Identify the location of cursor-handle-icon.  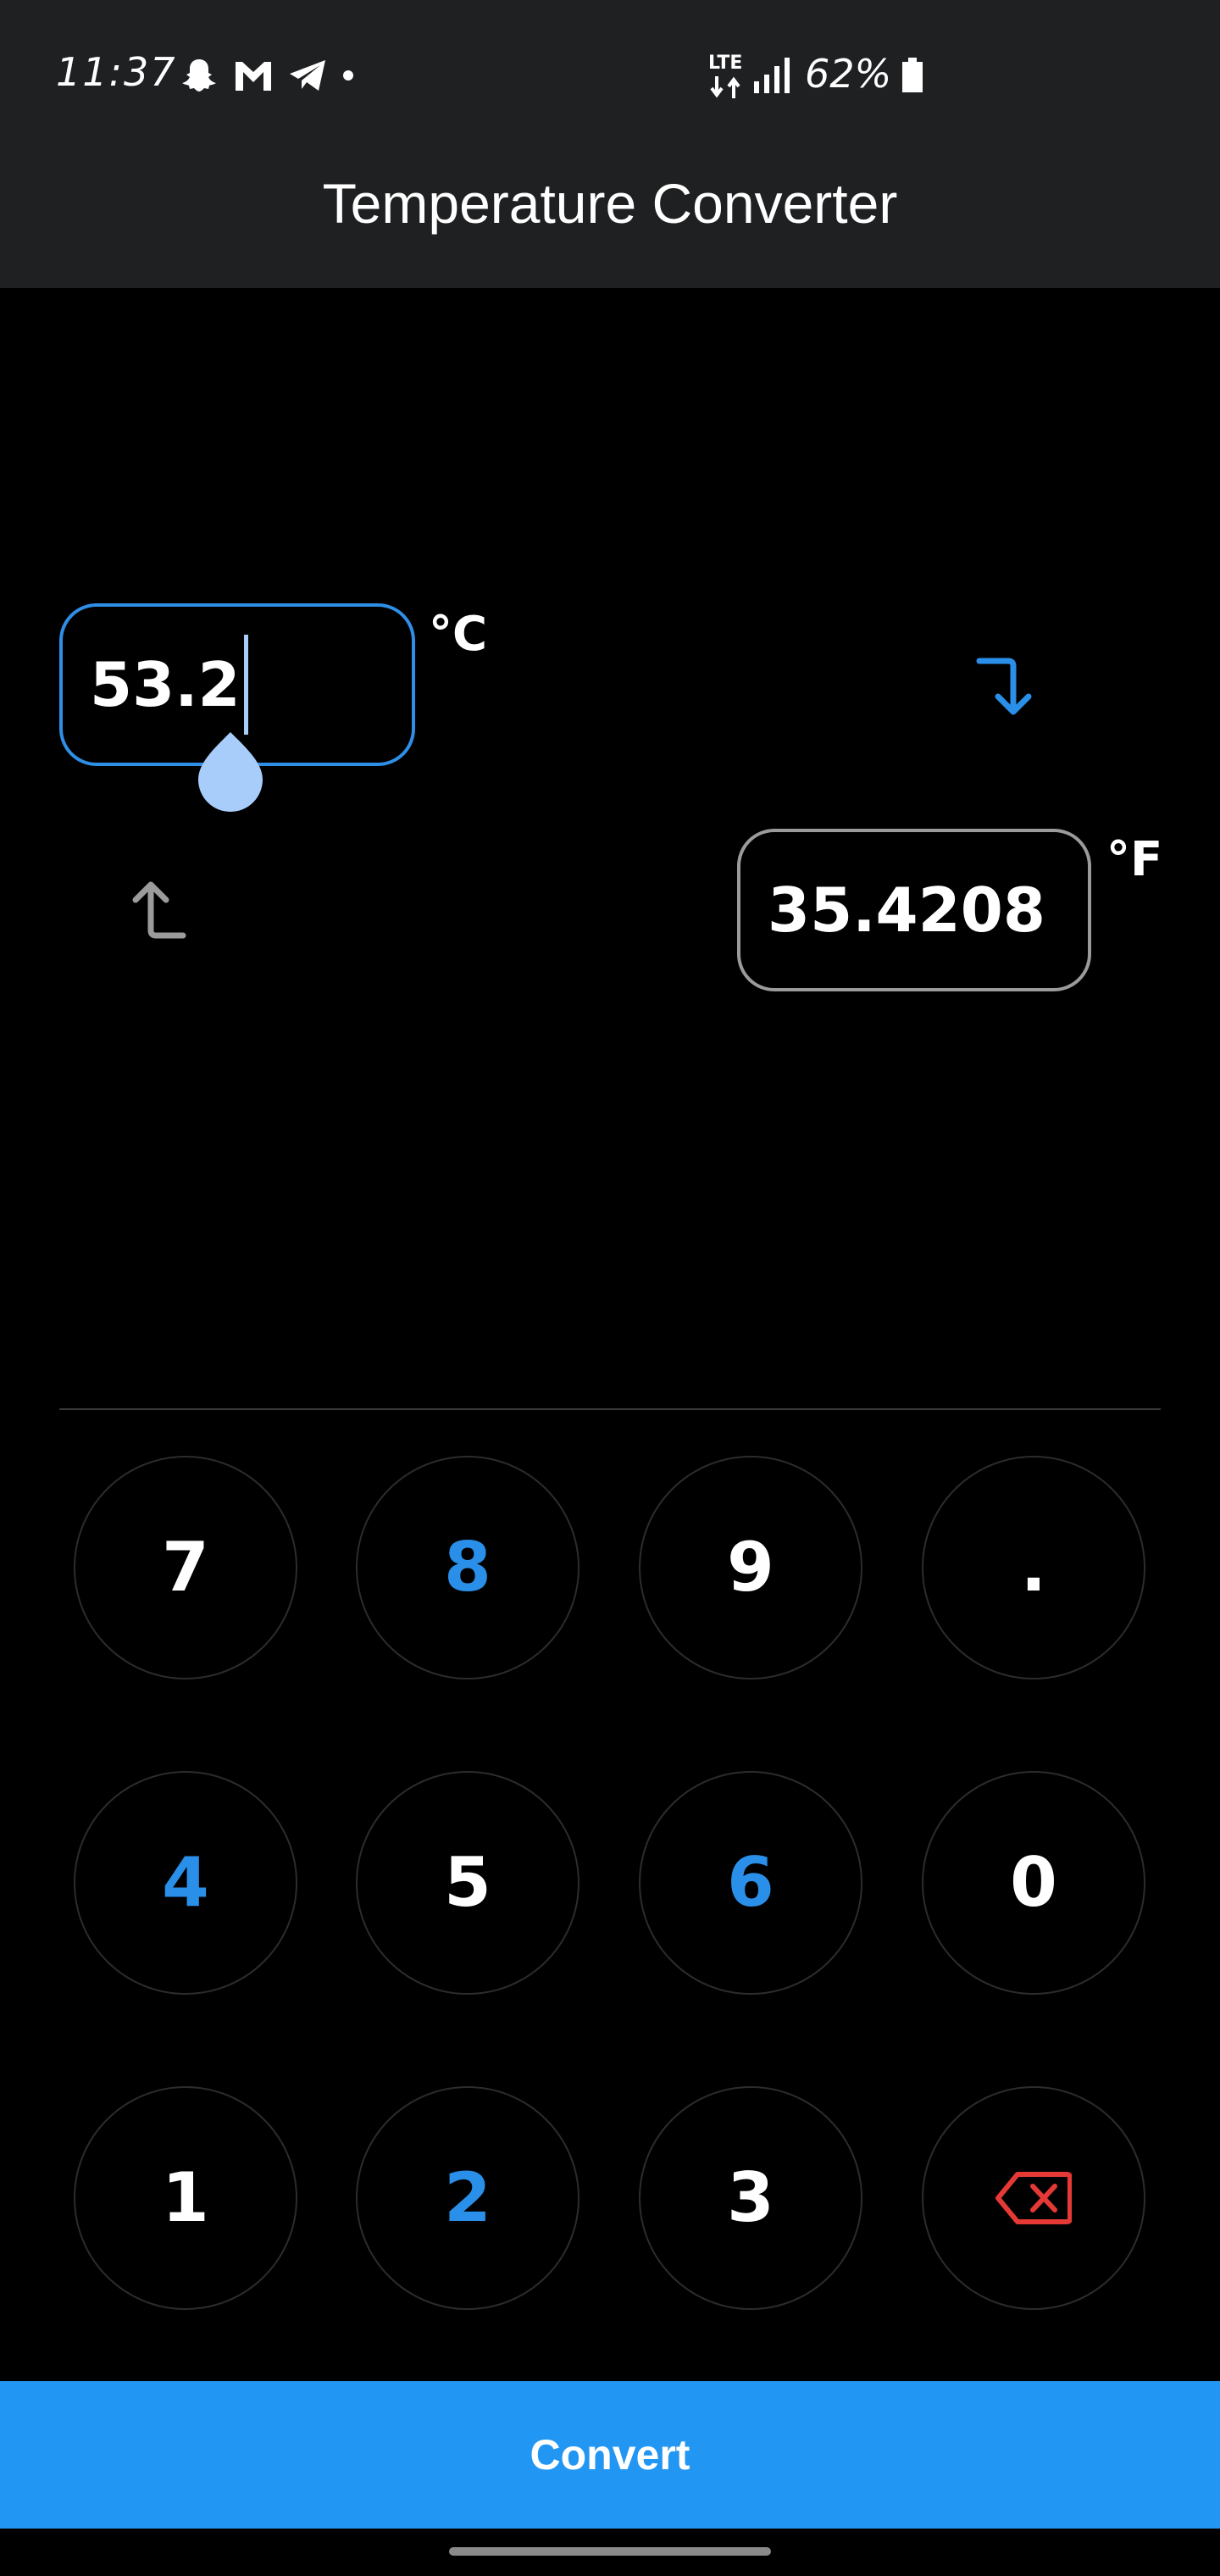
(230, 771).